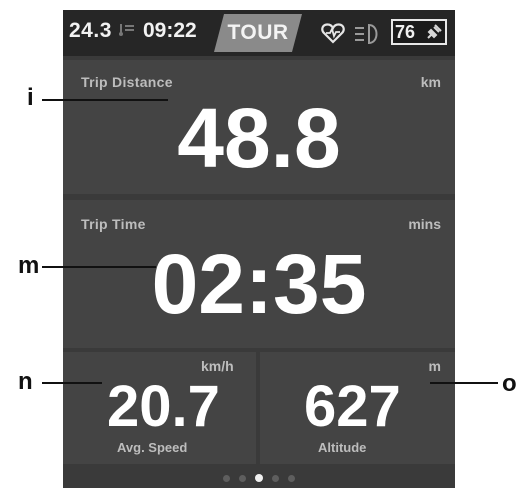 This screenshot has height=495, width=523. I want to click on date-readout: 24.3, so click(90, 30).